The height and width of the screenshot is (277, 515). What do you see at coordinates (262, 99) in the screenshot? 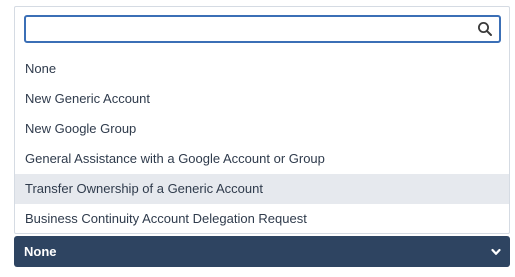
I see `option-new-generic-account: New Generic Account` at bounding box center [262, 99].